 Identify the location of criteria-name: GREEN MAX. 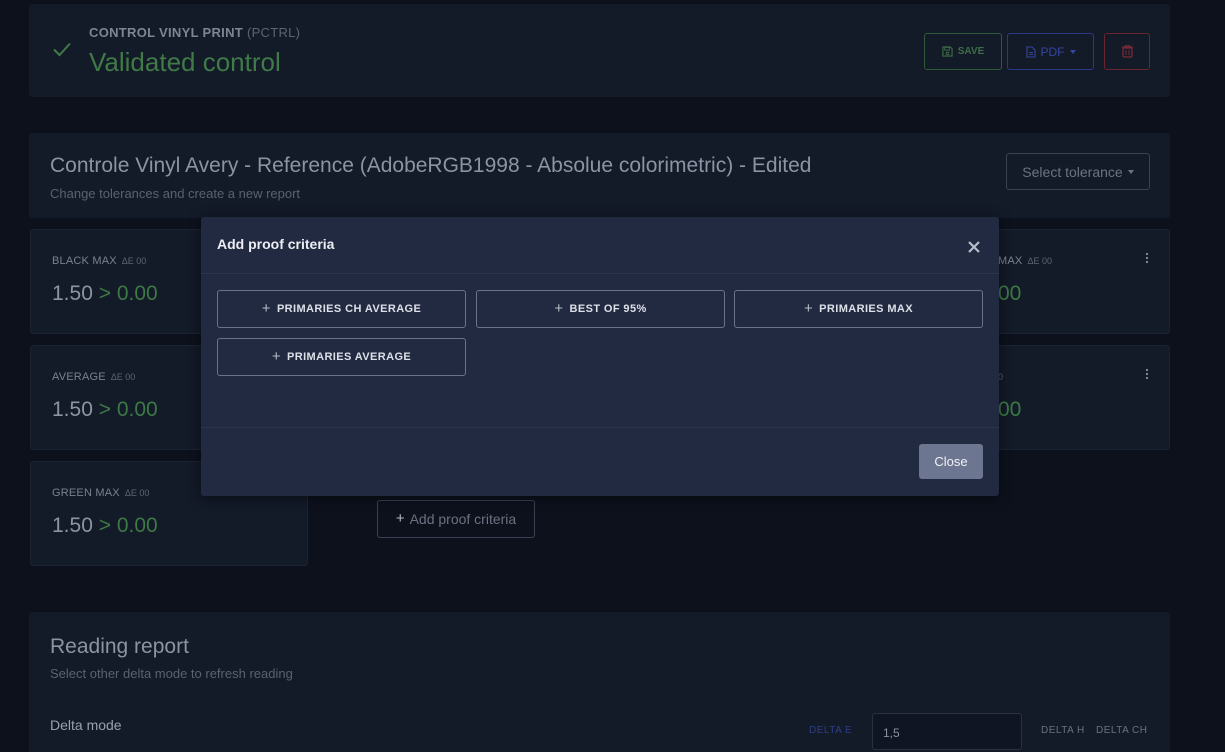
(86, 493).